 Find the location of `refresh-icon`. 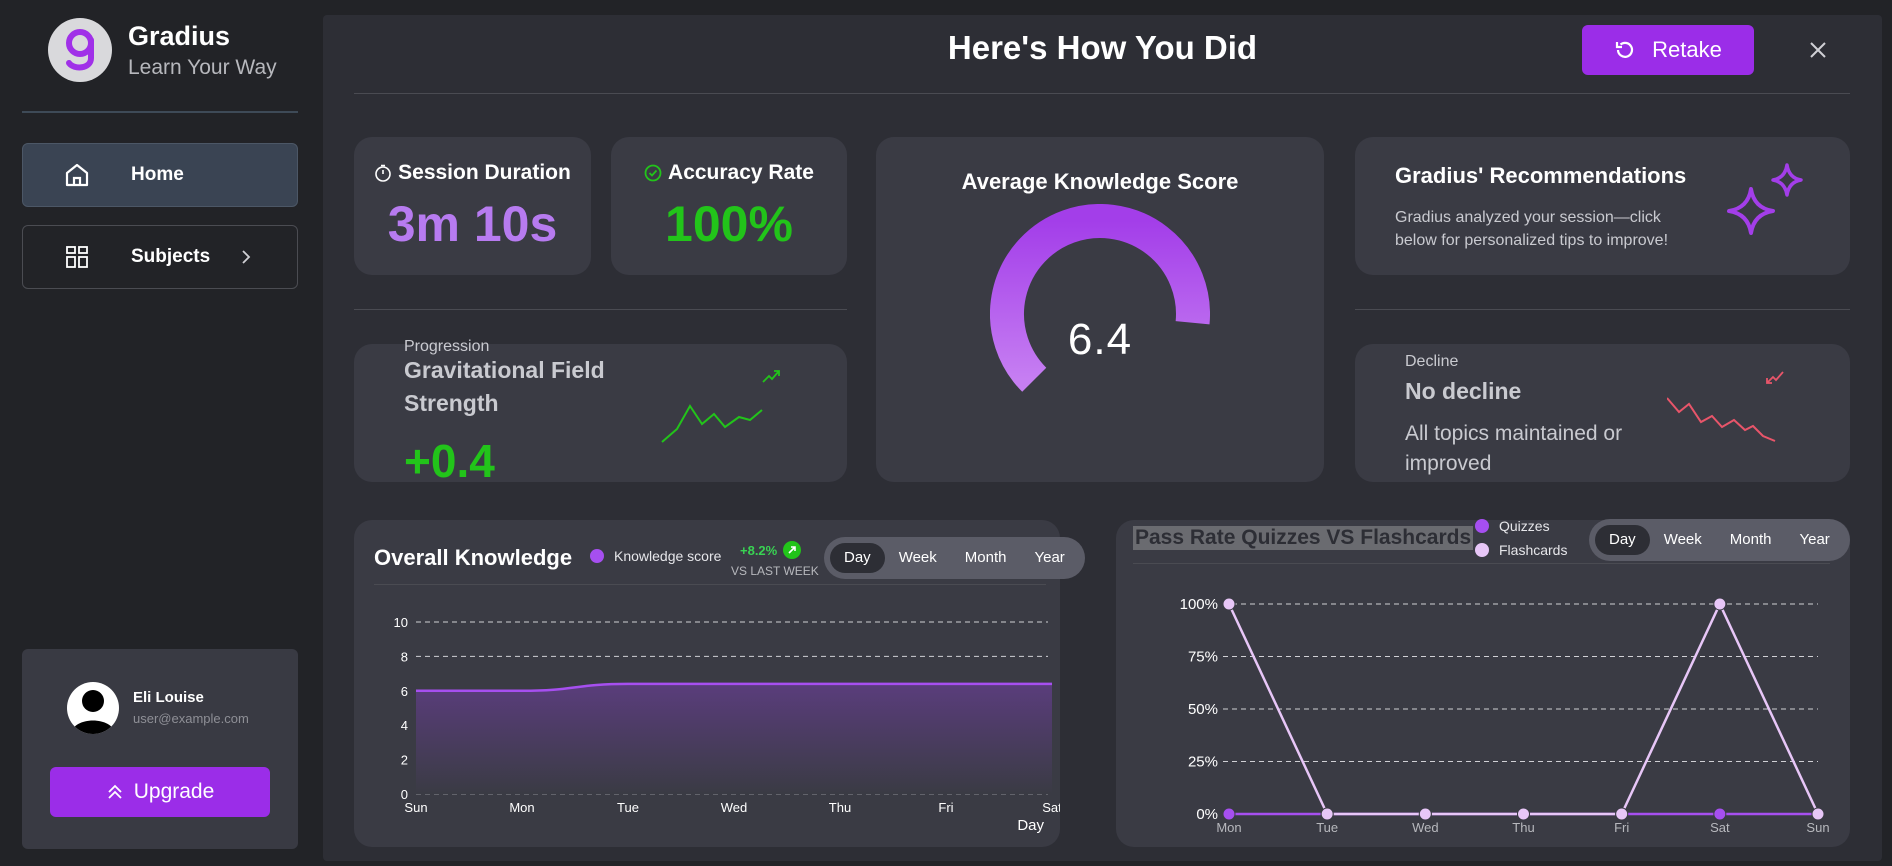

refresh-icon is located at coordinates (1625, 49).